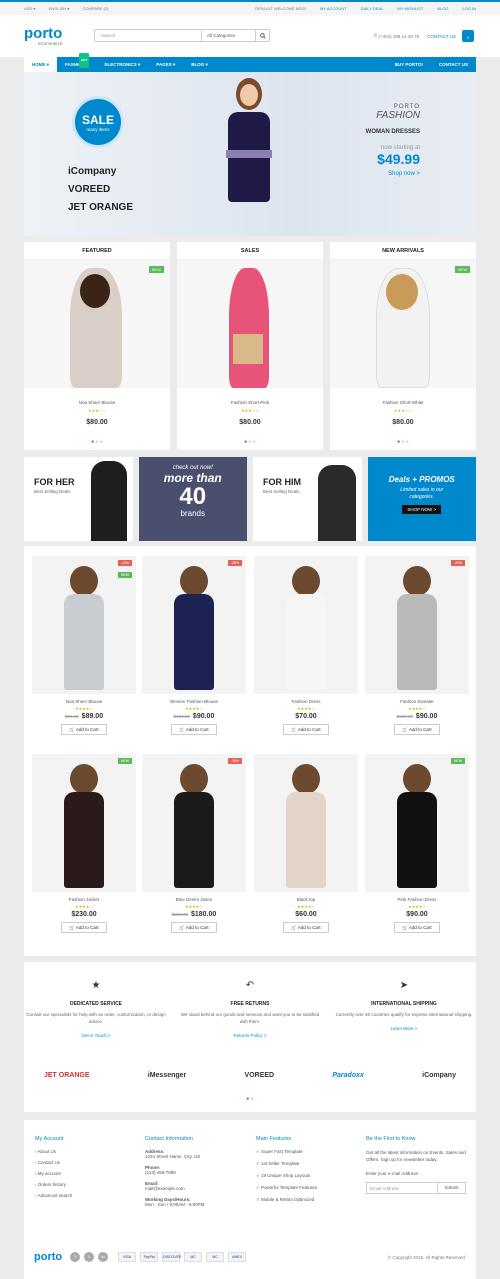 Image resolution: width=500 pixels, height=1279 pixels. I want to click on footer-link: ✓ Powerful Template Features, so click(286, 1188).